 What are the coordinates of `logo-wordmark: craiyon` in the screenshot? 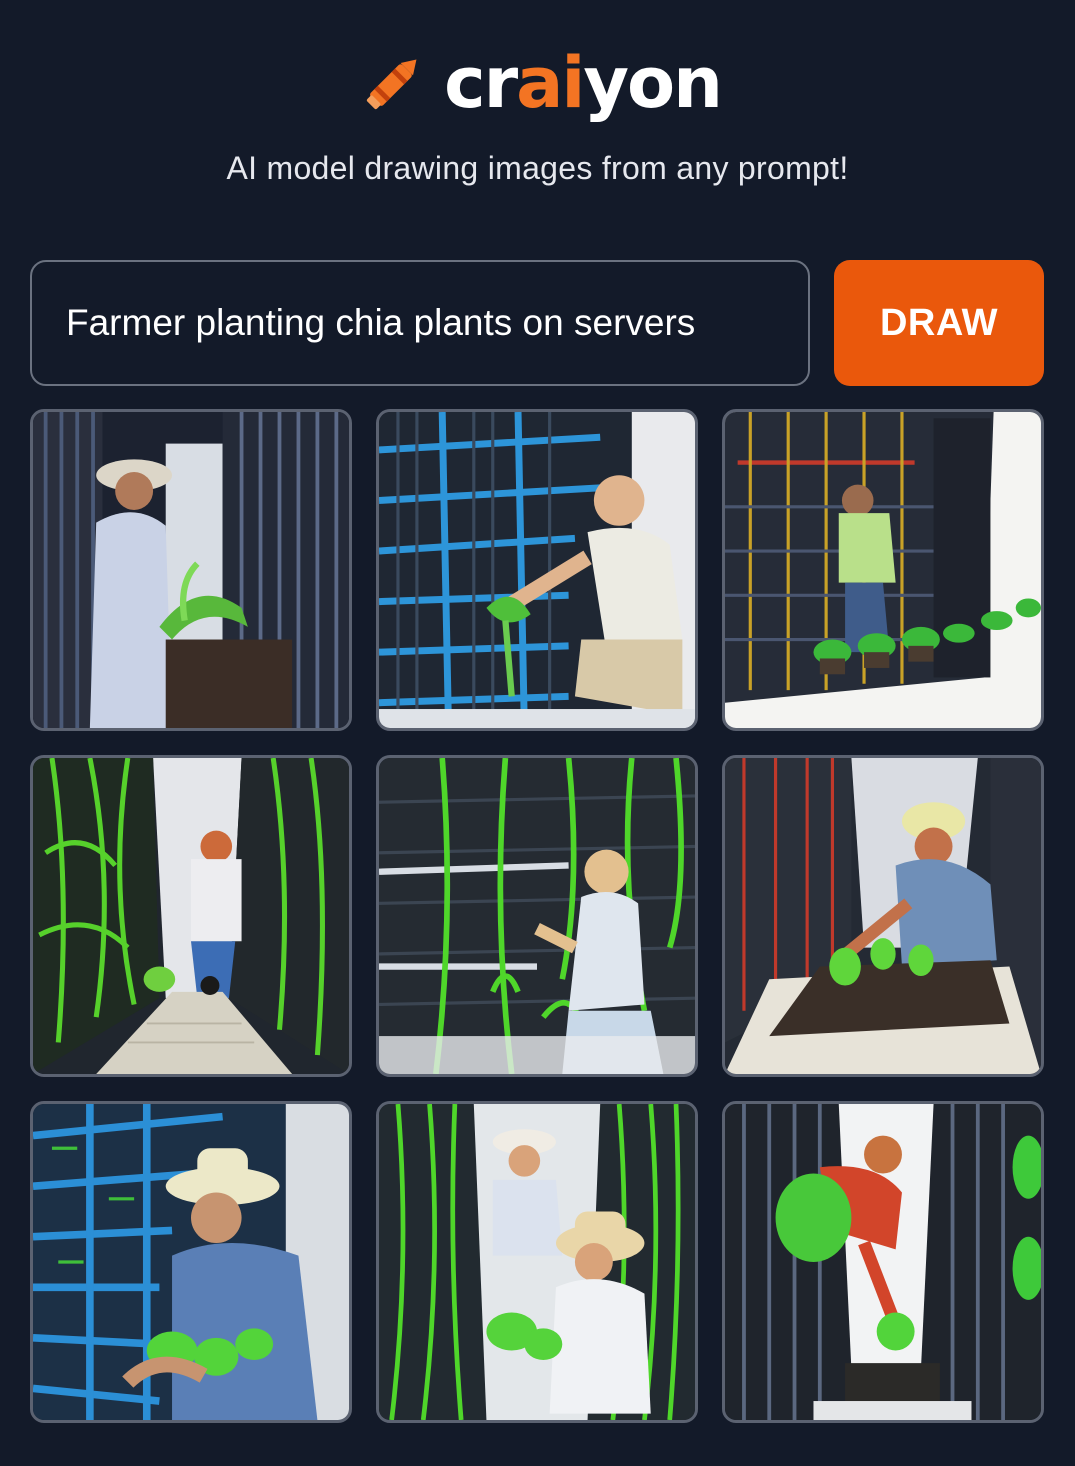 It's located at (583, 83).